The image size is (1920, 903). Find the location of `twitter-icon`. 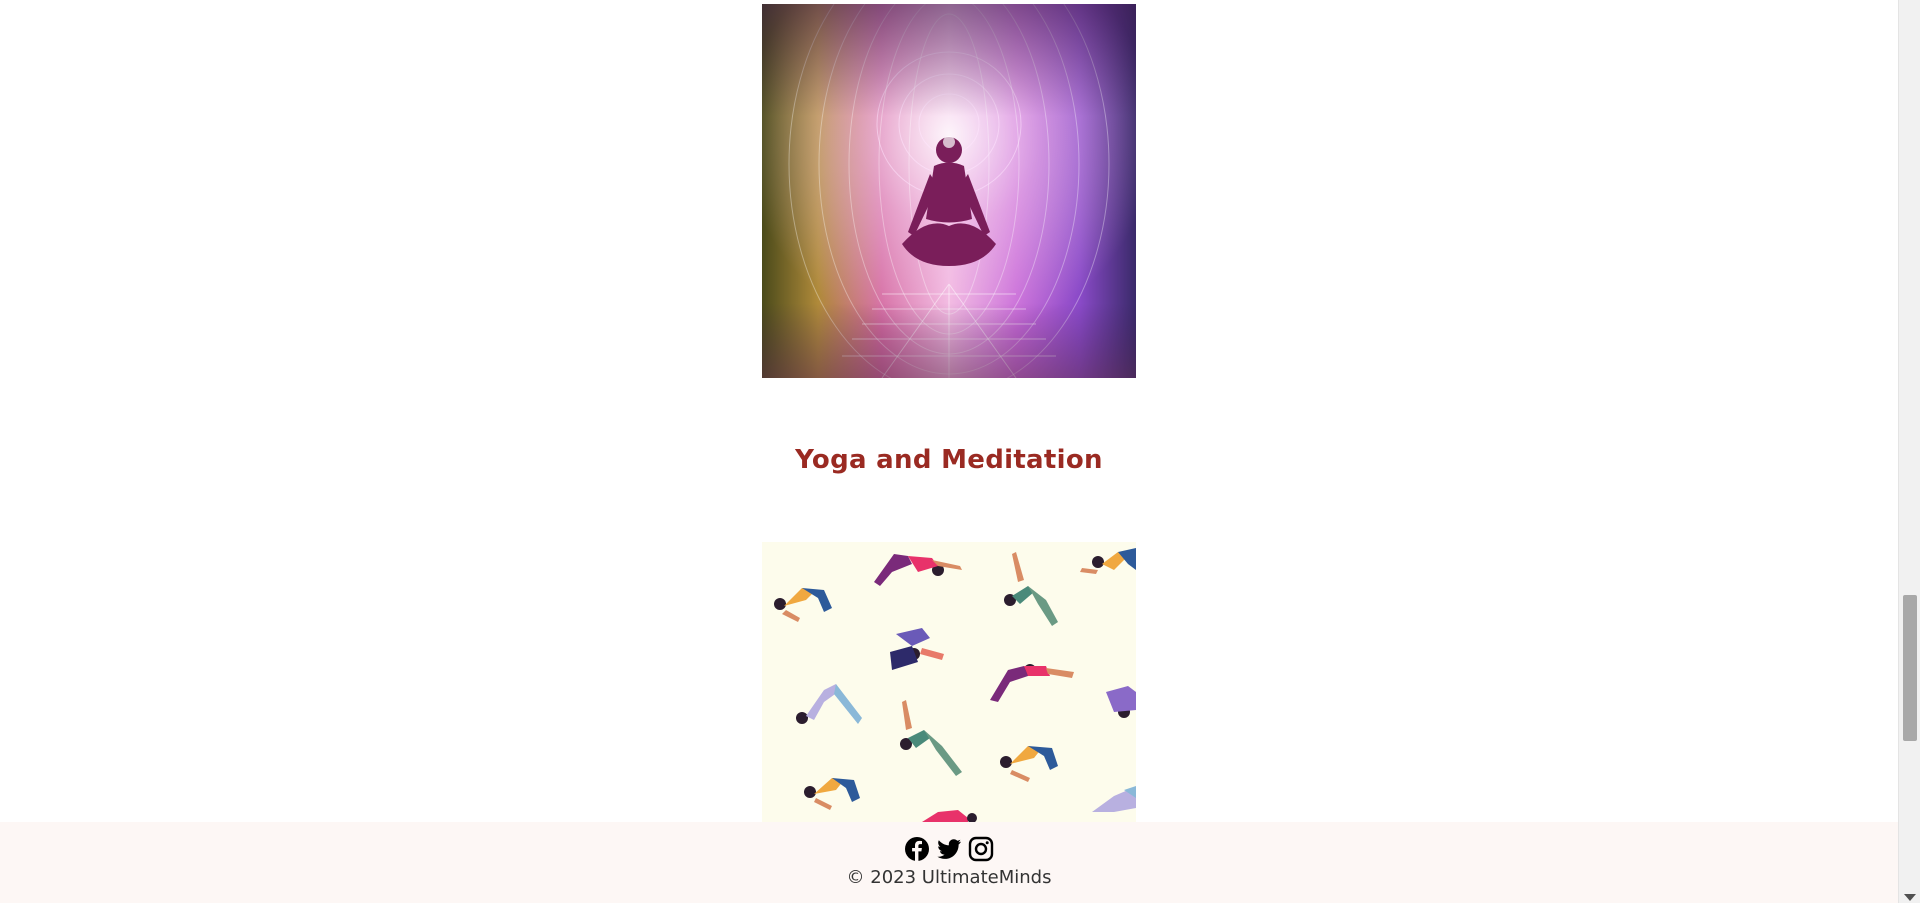

twitter-icon is located at coordinates (949, 849).